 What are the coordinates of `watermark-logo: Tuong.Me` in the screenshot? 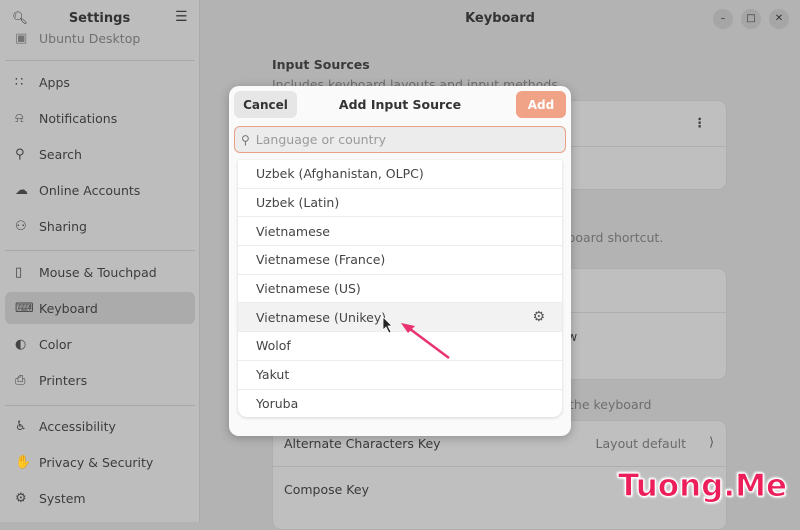 It's located at (702, 486).